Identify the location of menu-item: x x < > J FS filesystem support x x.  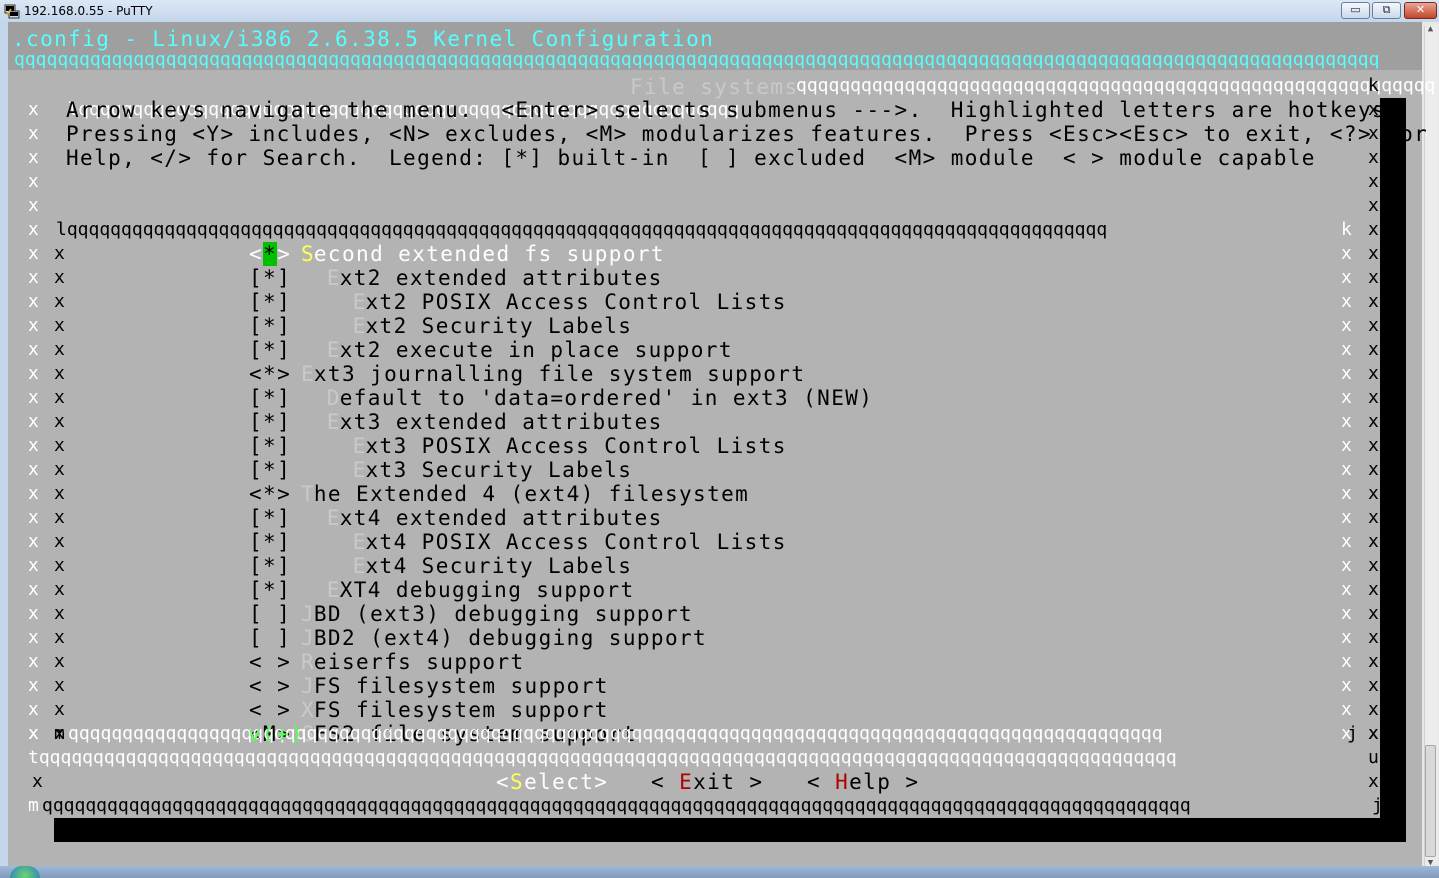
(715, 686).